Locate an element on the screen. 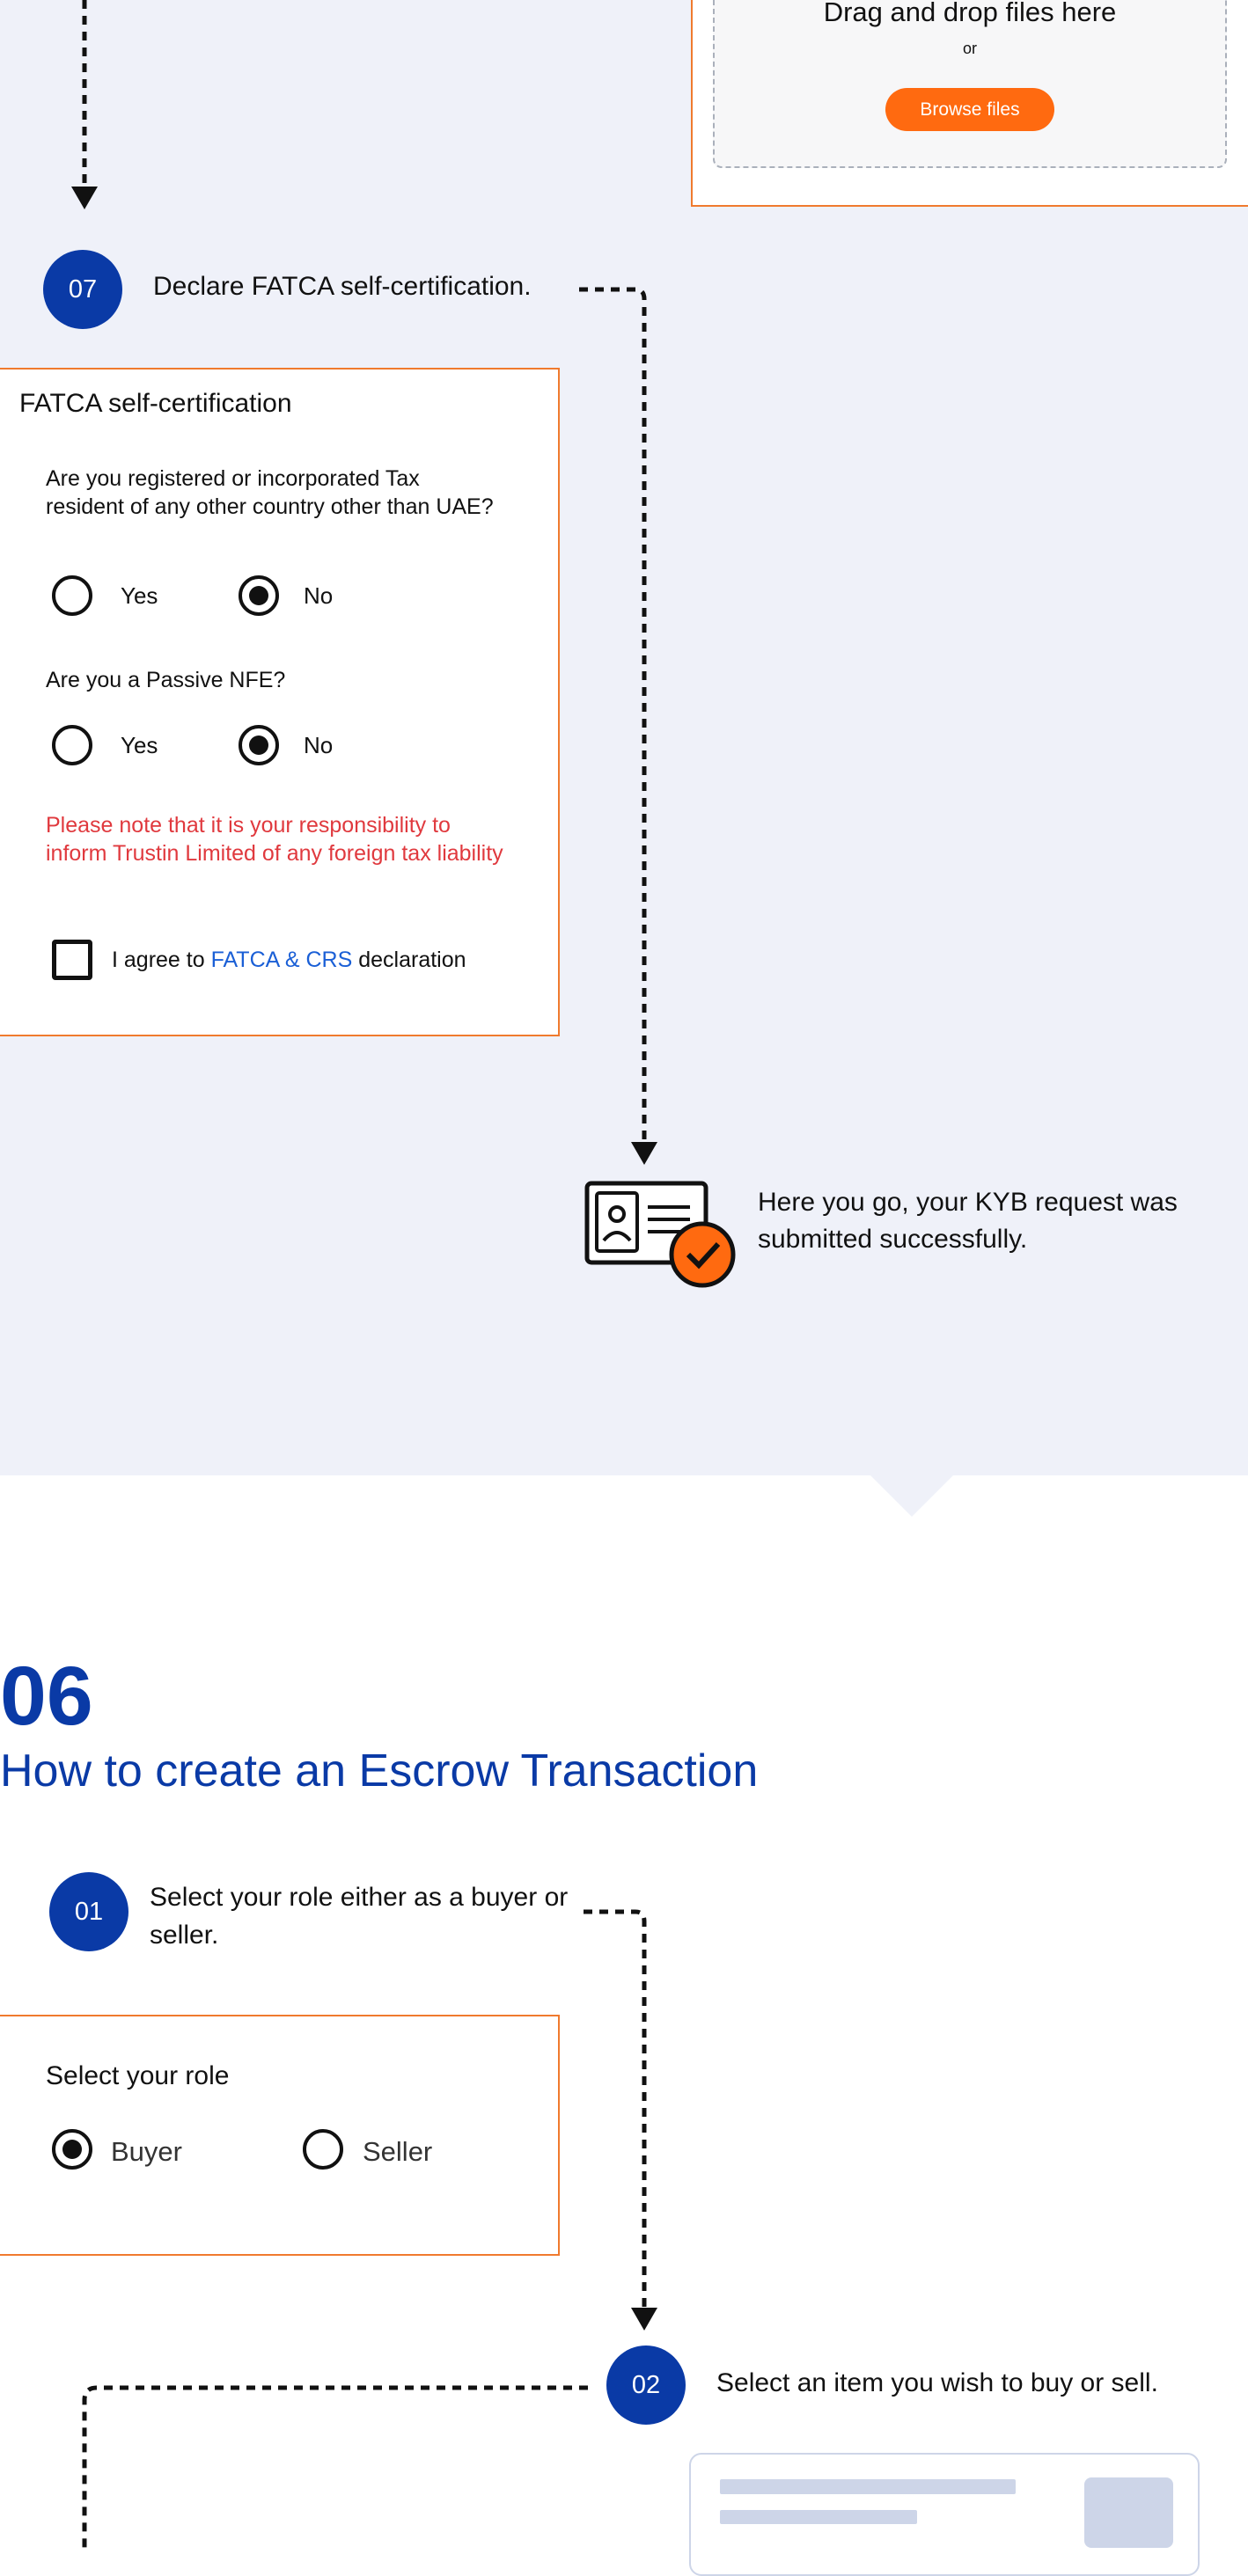  tax-resident-no-radio is located at coordinates (259, 595).